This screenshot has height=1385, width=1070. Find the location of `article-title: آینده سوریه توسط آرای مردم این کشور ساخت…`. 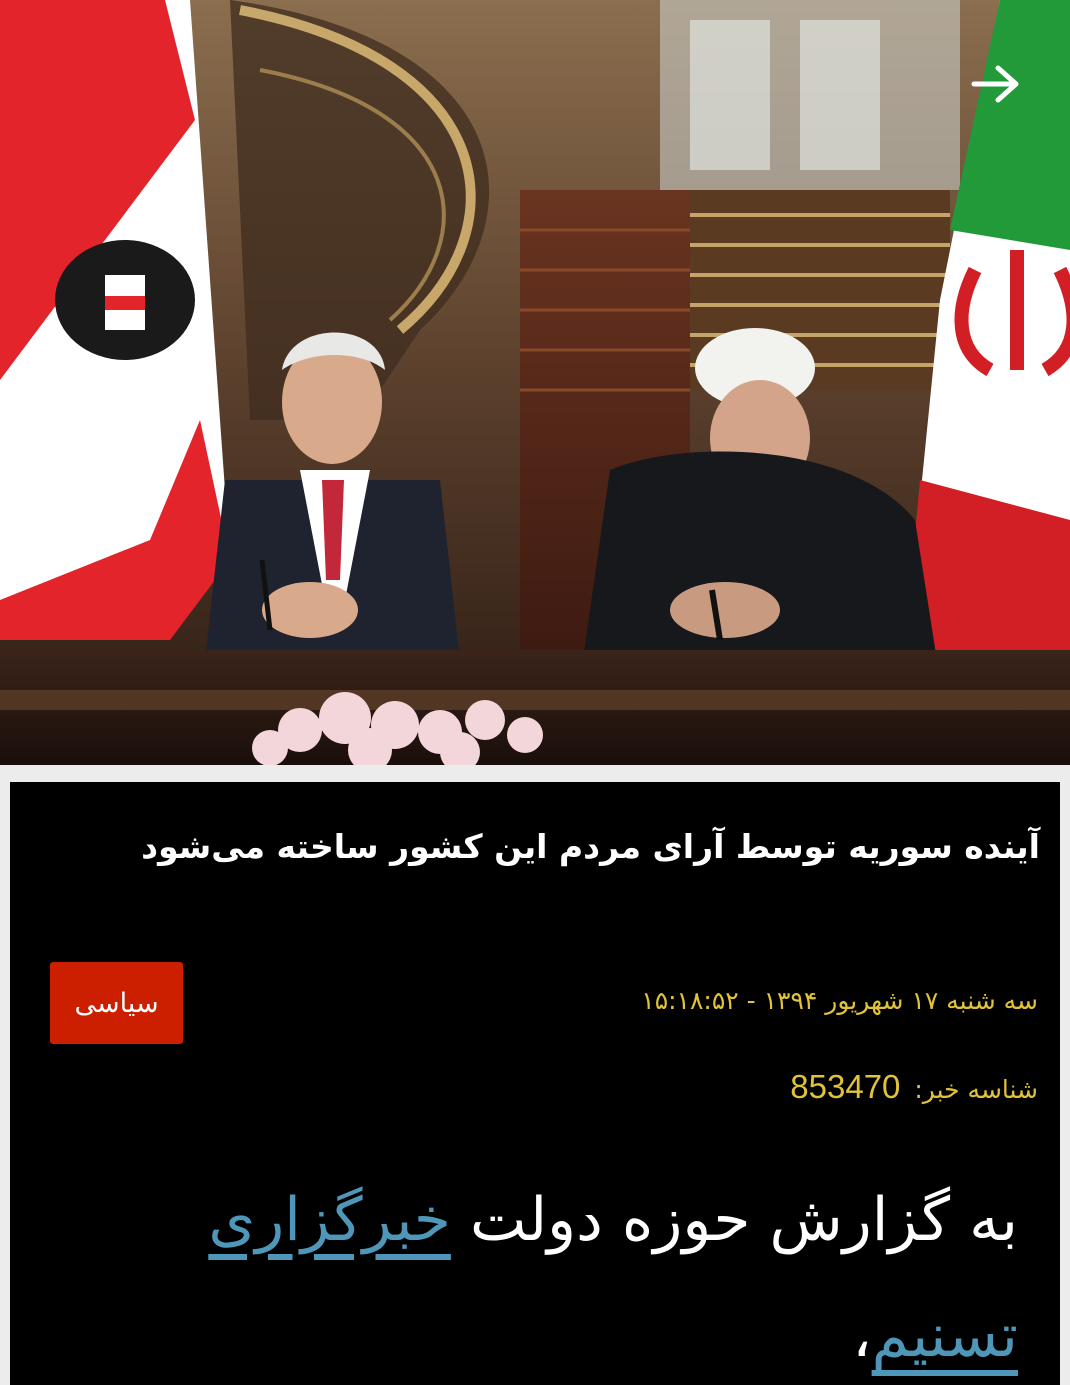

article-title: آینده سوریه توسط آرای مردم این کشور ساخت… is located at coordinates (590, 846).